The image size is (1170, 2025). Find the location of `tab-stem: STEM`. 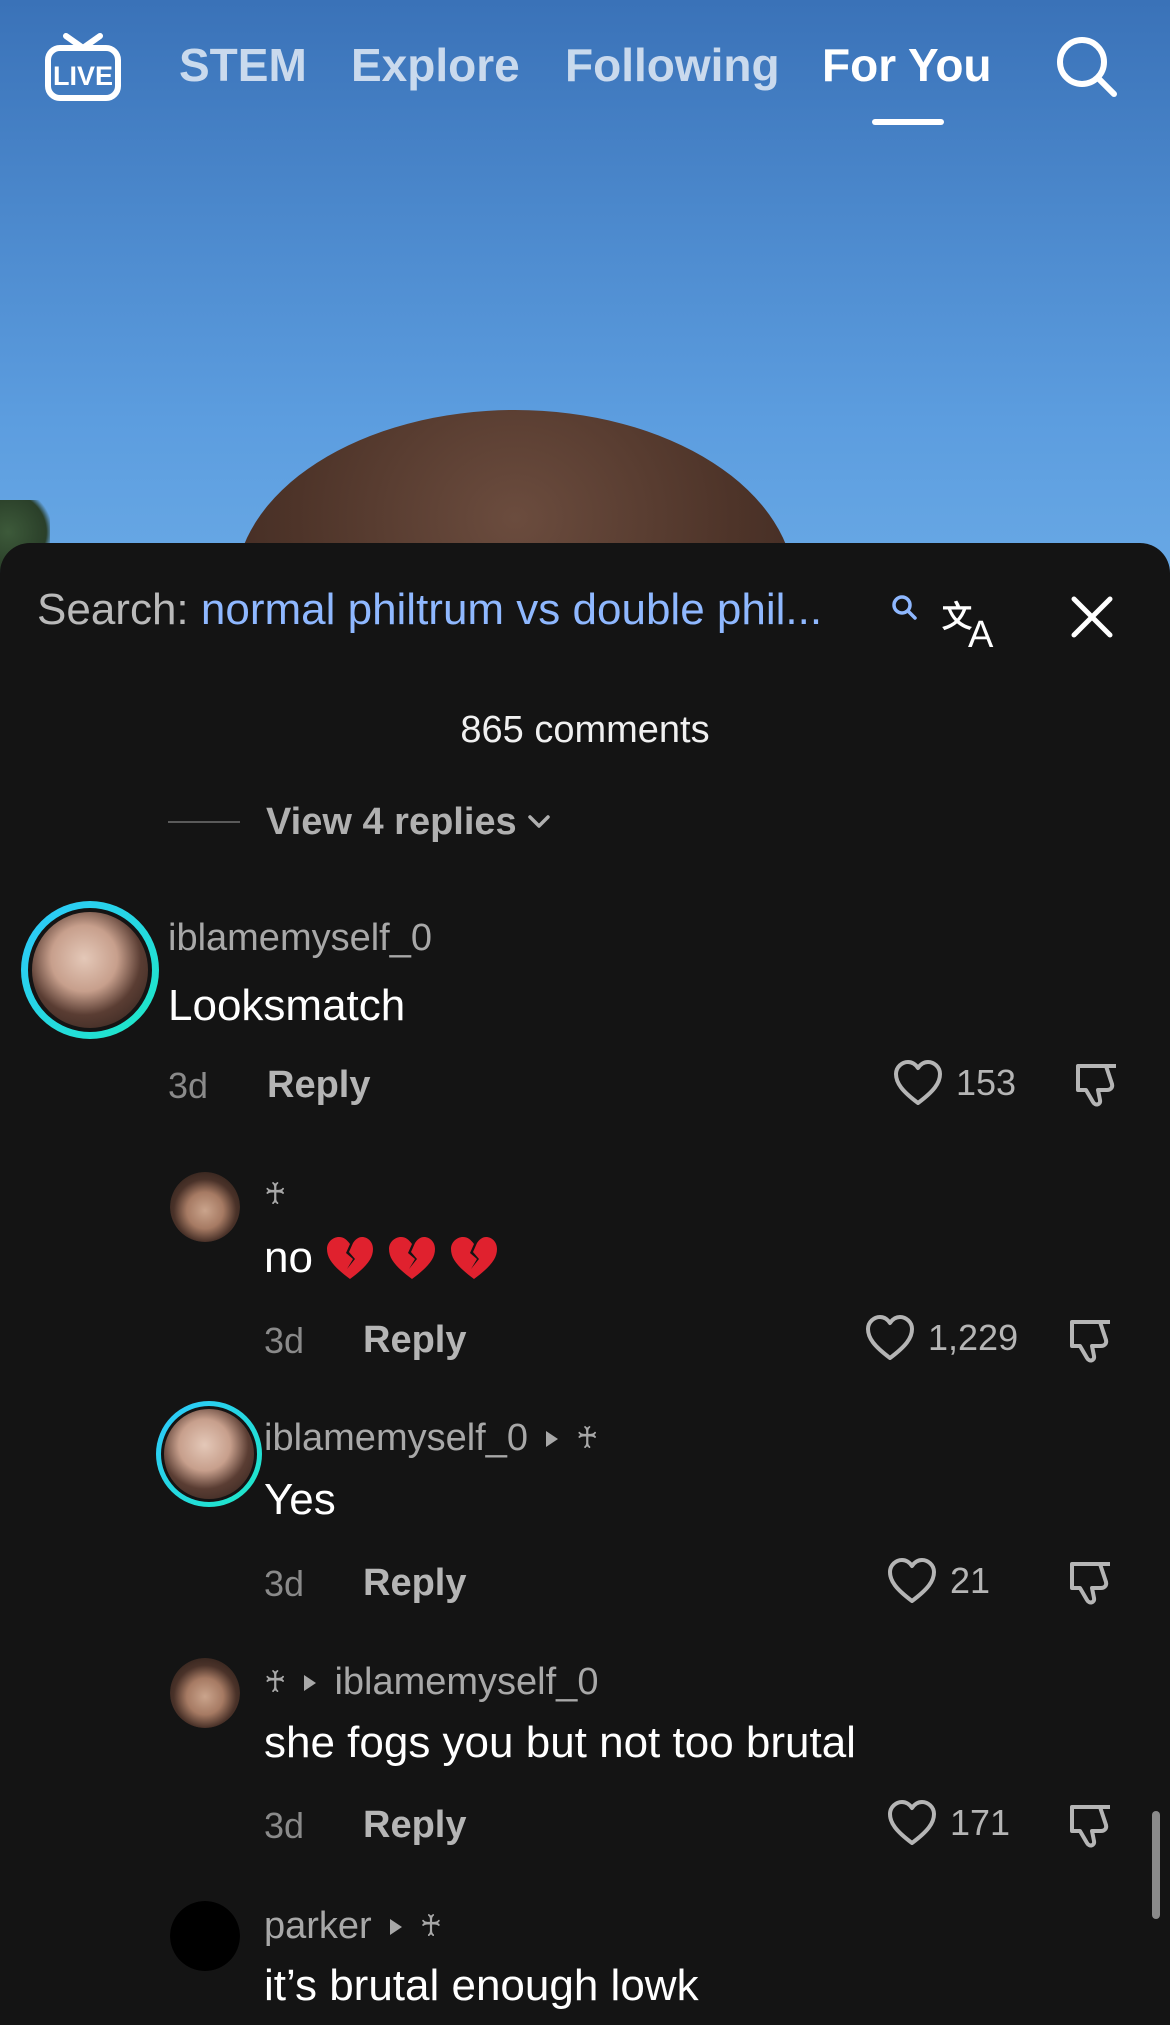

tab-stem: STEM is located at coordinates (243, 65).